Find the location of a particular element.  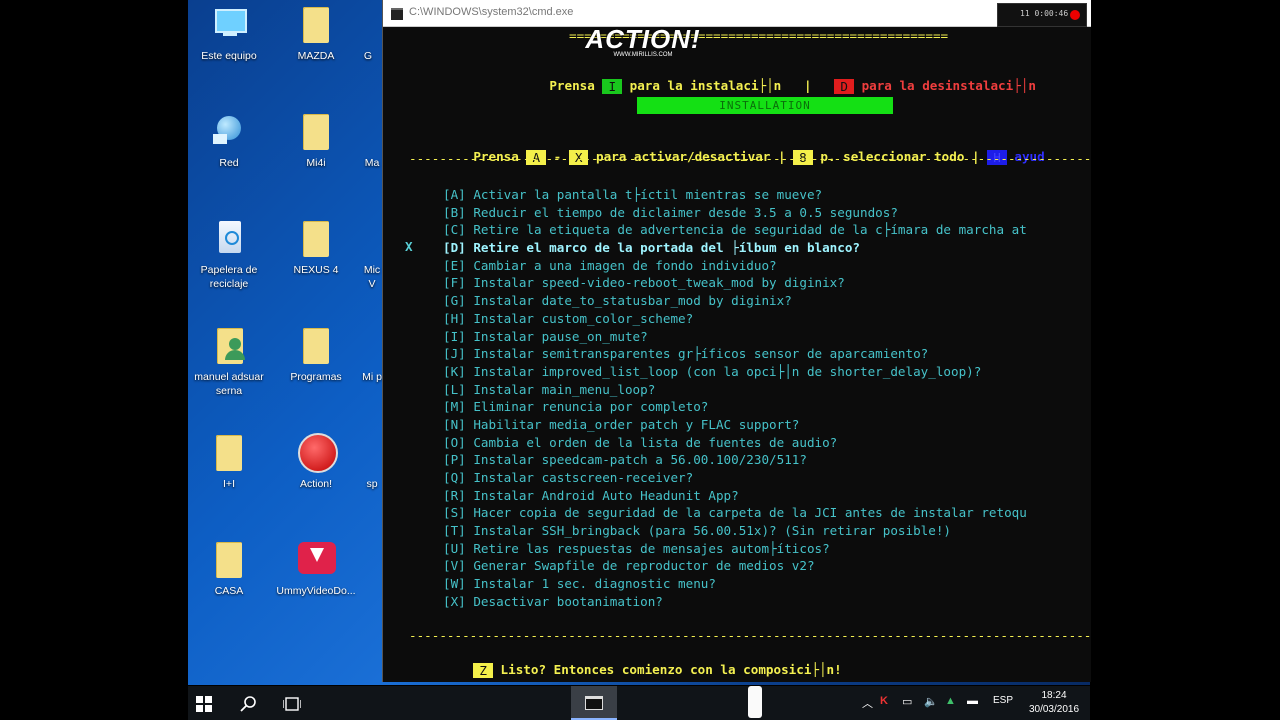

start-button is located at coordinates (208, 703).